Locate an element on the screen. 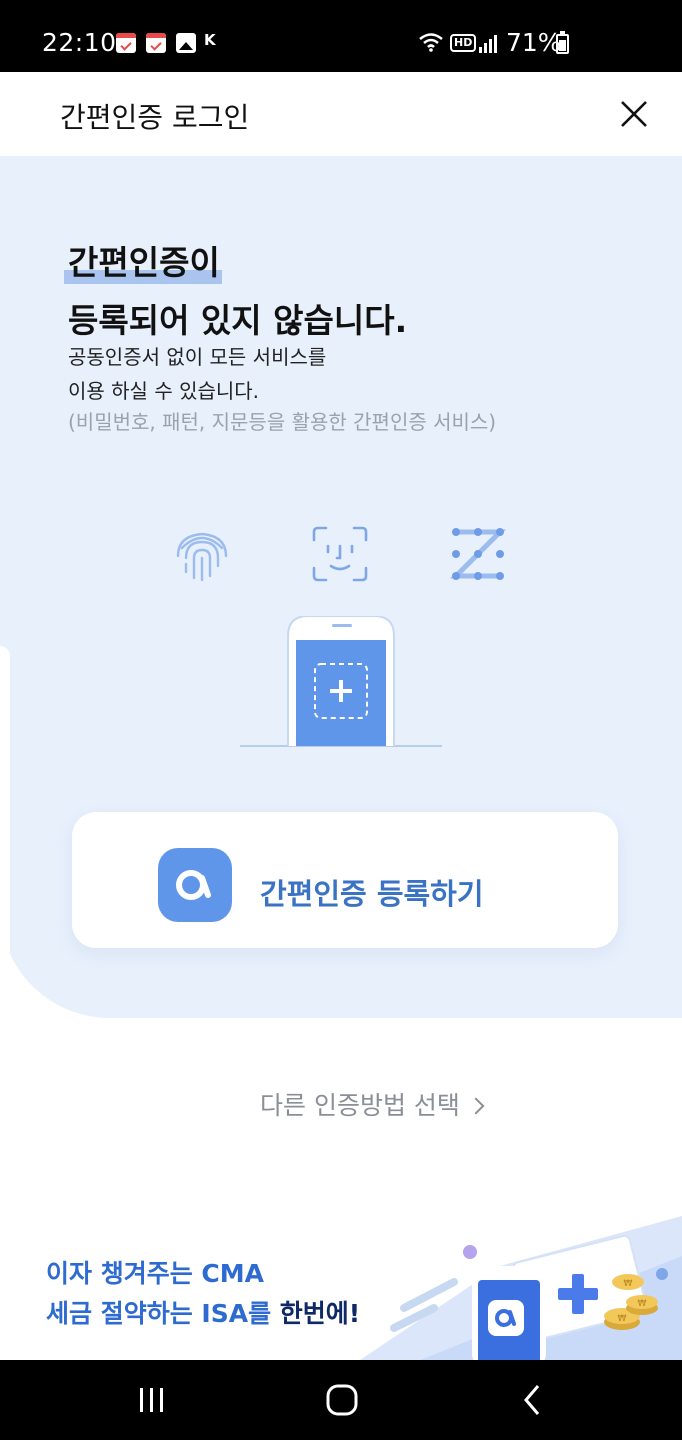 This screenshot has height=1440, width=682. phone-illustration is located at coordinates (341, 681).